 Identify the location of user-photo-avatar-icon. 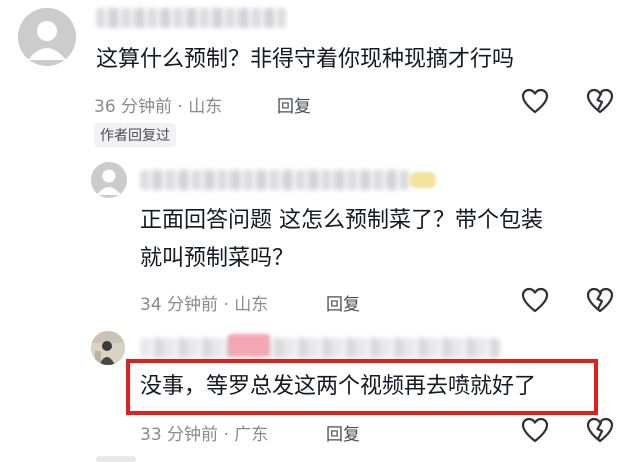
(108, 348).